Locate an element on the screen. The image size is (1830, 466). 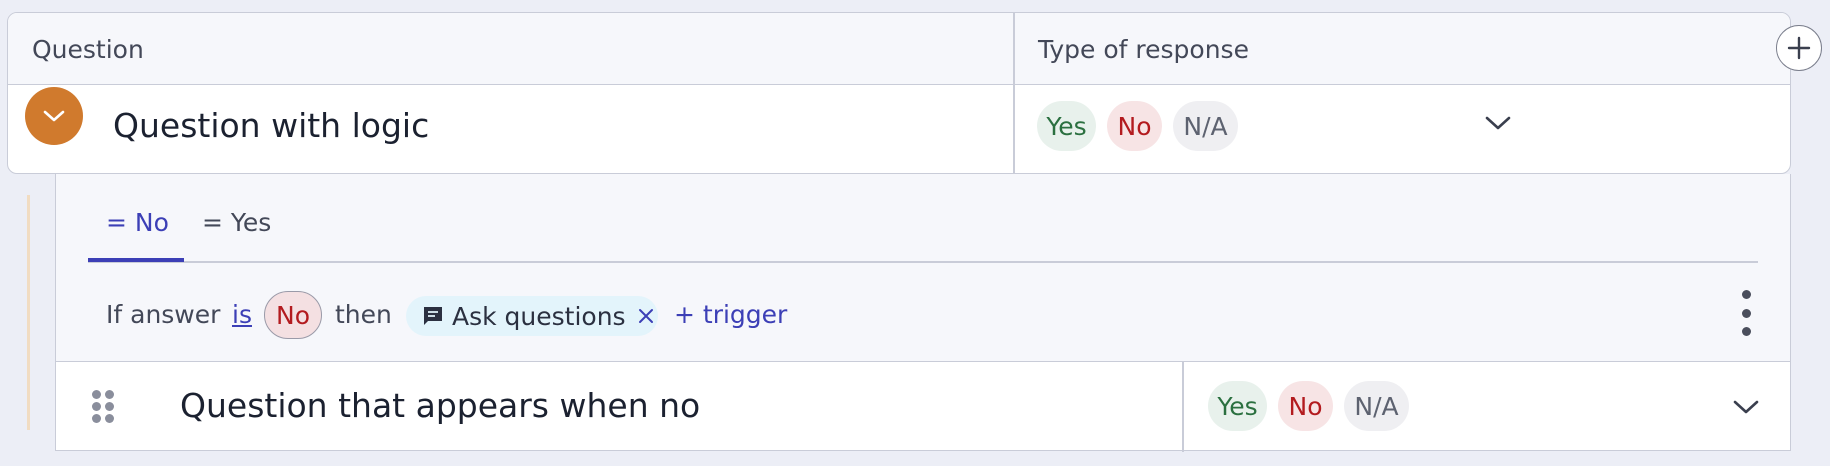
add-column-button is located at coordinates (1799, 48).